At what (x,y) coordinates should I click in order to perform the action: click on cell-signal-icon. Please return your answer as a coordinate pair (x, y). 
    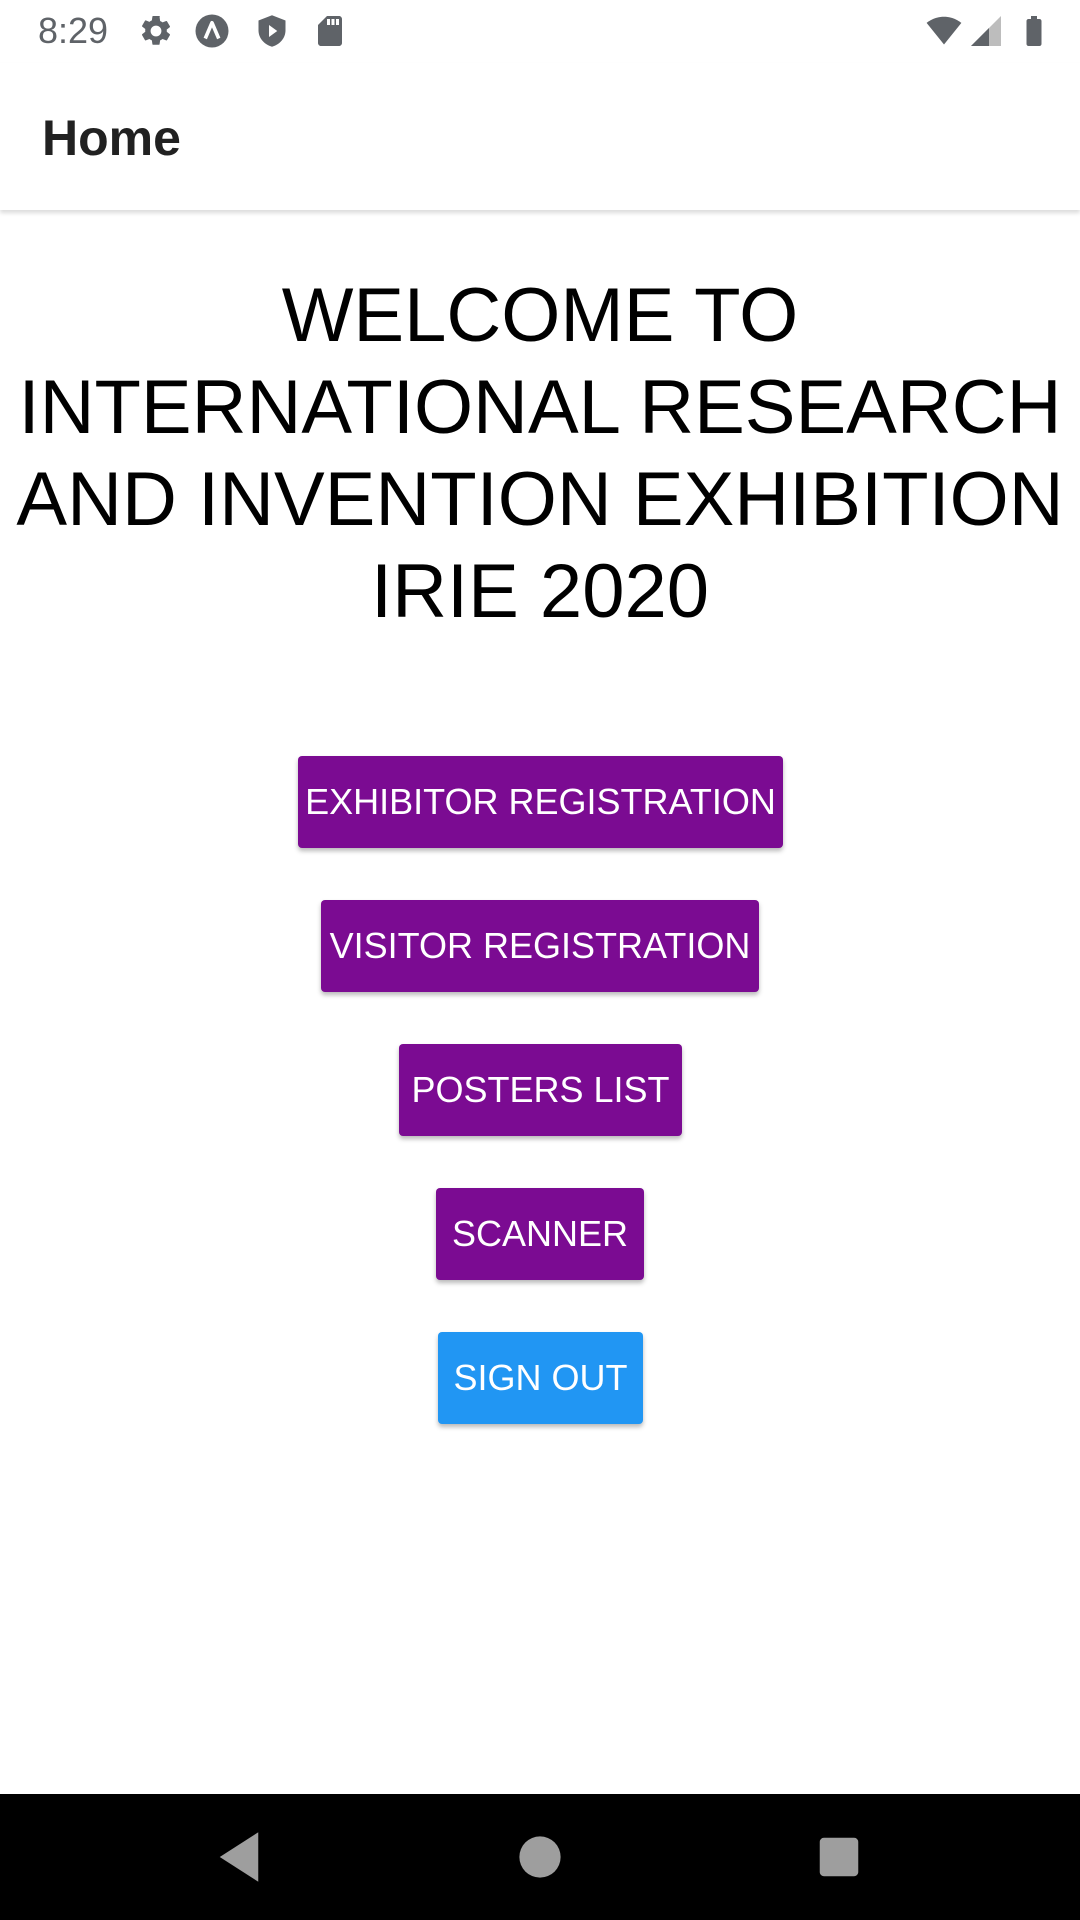
    Looking at the image, I should click on (986, 31).